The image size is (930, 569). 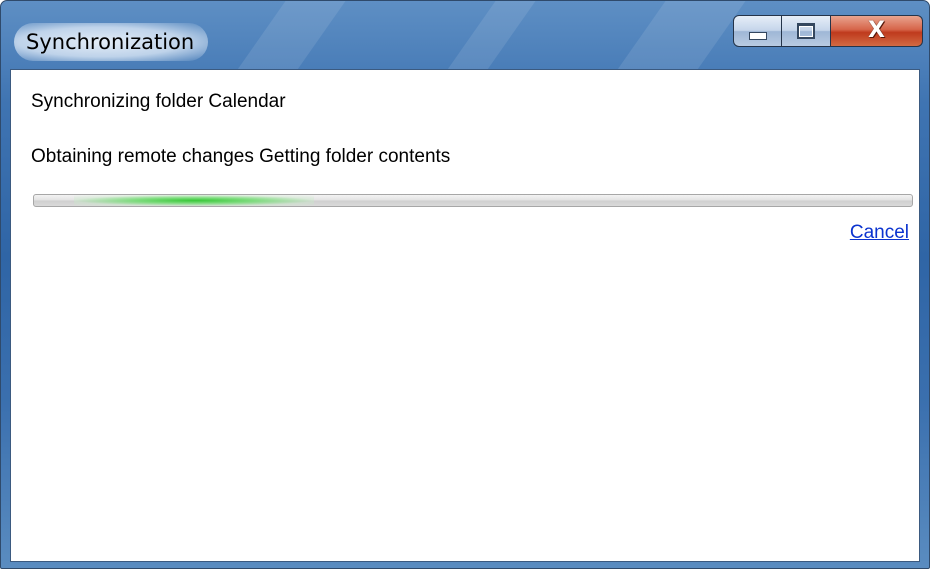 I want to click on caption-buttons: X, so click(x=828, y=32).